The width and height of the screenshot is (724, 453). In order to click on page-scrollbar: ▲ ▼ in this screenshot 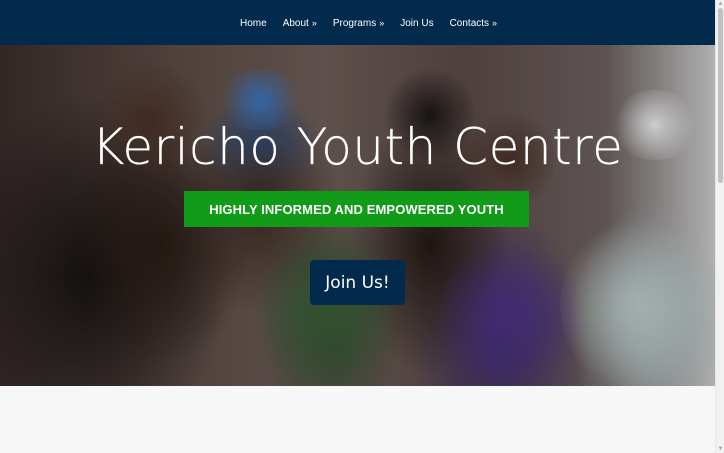, I will do `click(719, 226)`.